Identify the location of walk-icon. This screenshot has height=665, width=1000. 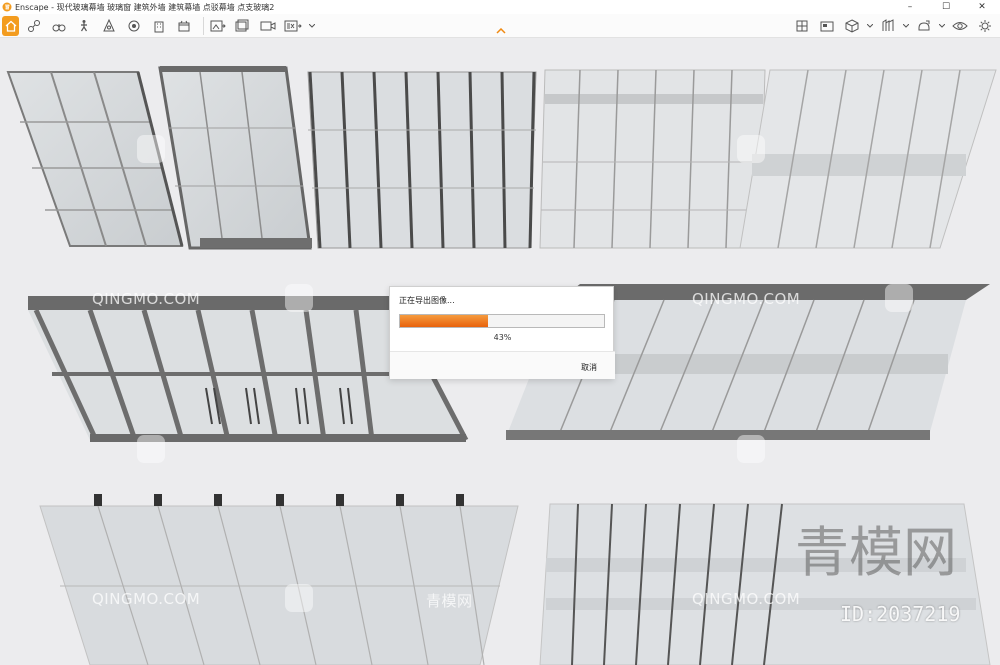
(84, 25).